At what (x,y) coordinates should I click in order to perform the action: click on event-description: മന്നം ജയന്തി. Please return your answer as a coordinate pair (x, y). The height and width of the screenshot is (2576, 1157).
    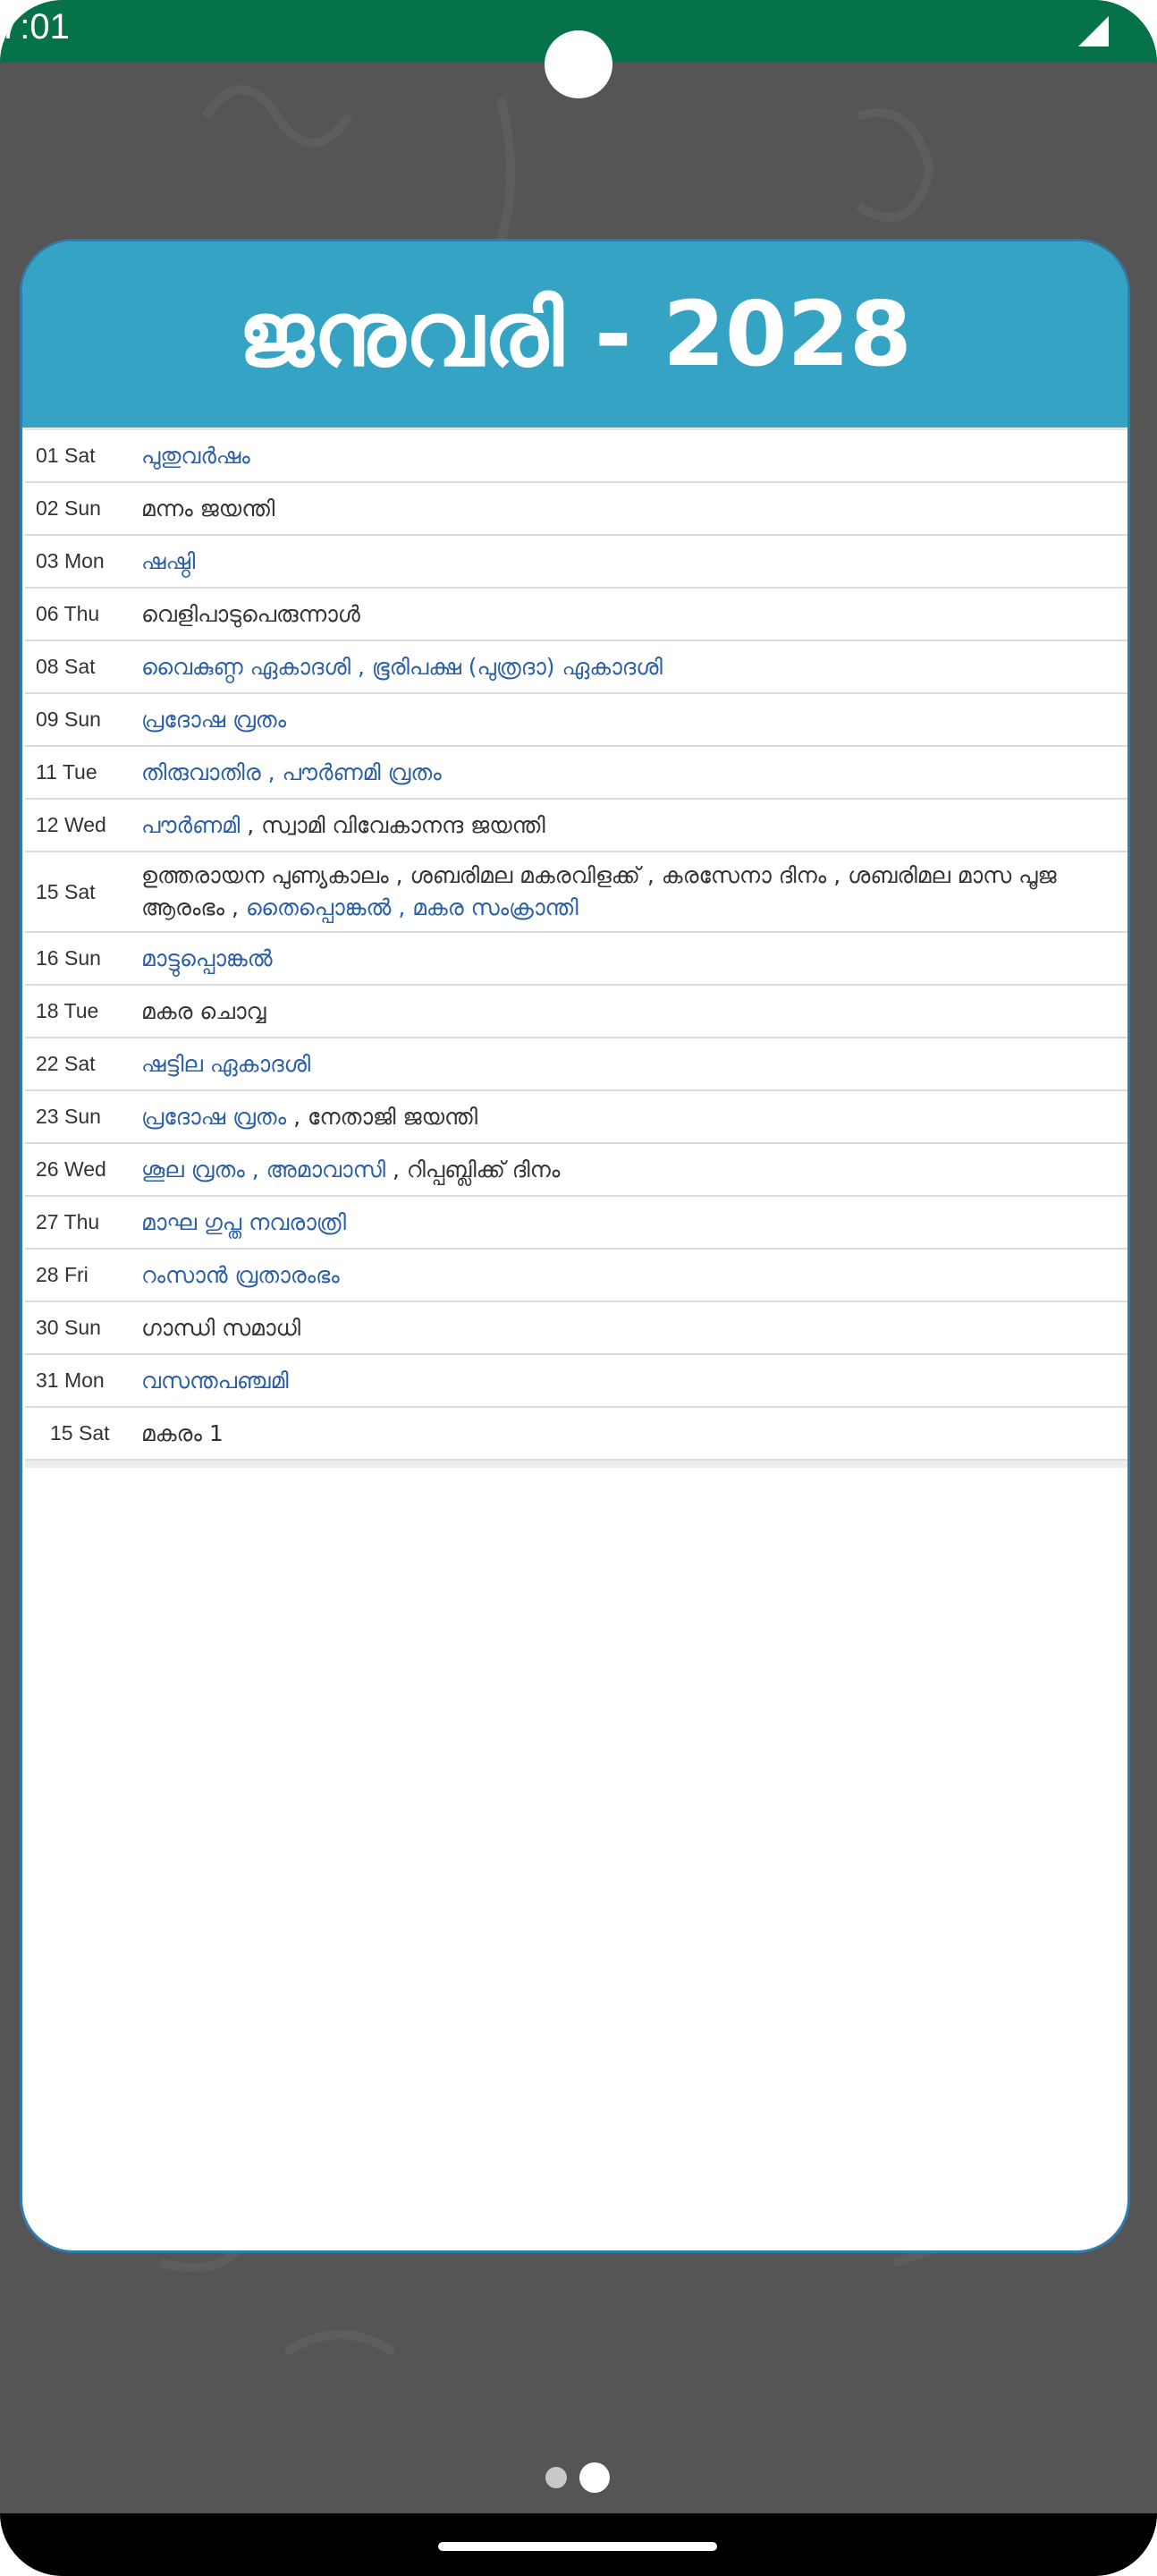
    Looking at the image, I should click on (210, 509).